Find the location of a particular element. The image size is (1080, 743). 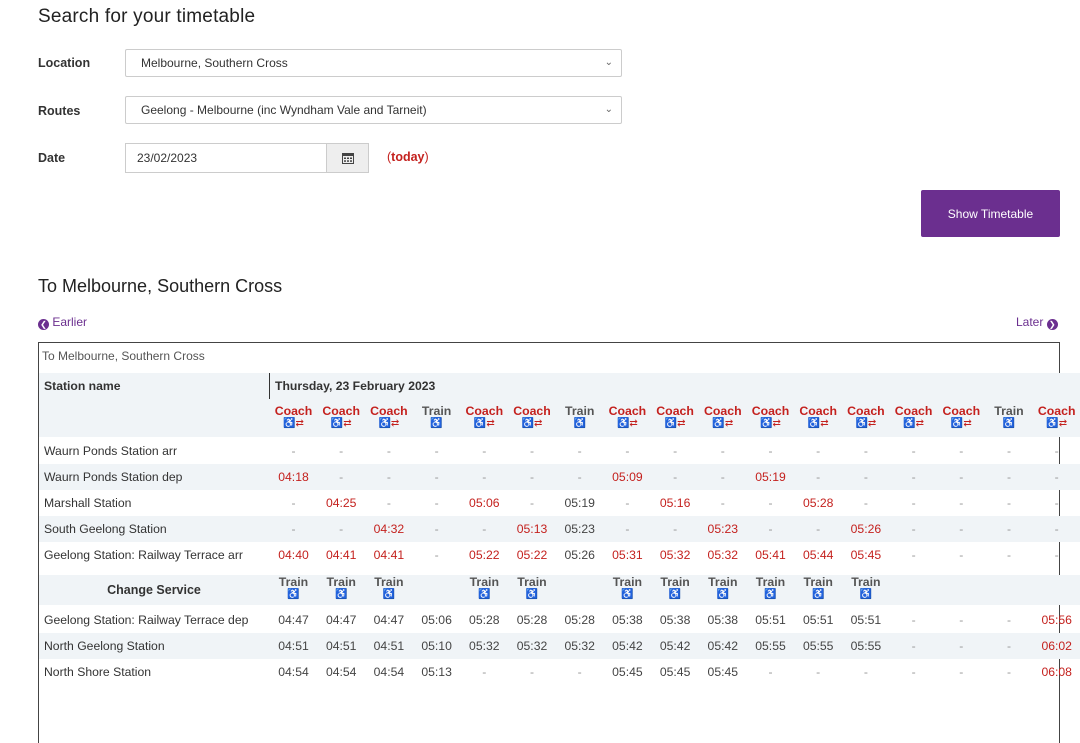

date-header: Thursday, 23 February 2023 is located at coordinates (355, 386).